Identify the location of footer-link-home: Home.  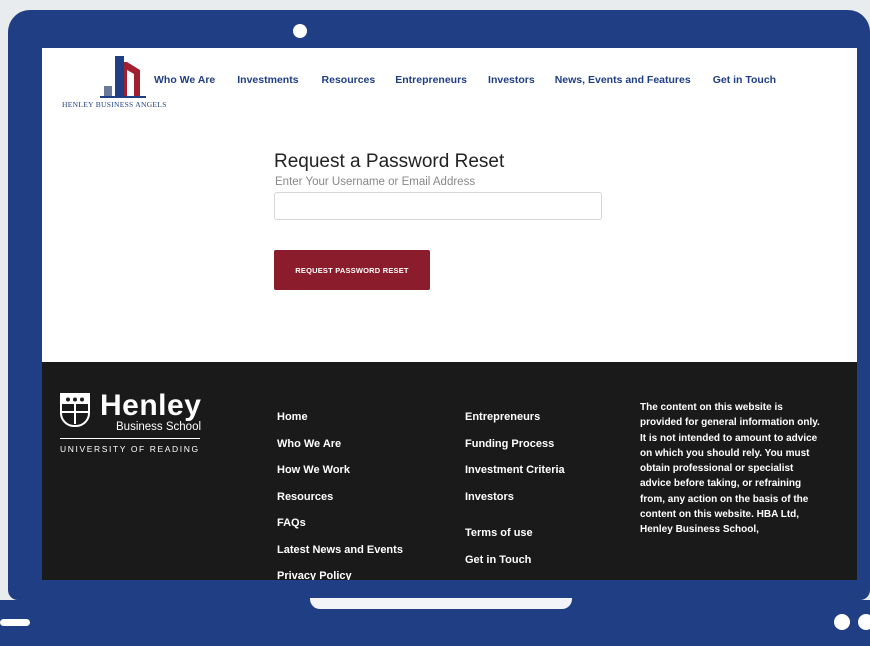
(292, 417).